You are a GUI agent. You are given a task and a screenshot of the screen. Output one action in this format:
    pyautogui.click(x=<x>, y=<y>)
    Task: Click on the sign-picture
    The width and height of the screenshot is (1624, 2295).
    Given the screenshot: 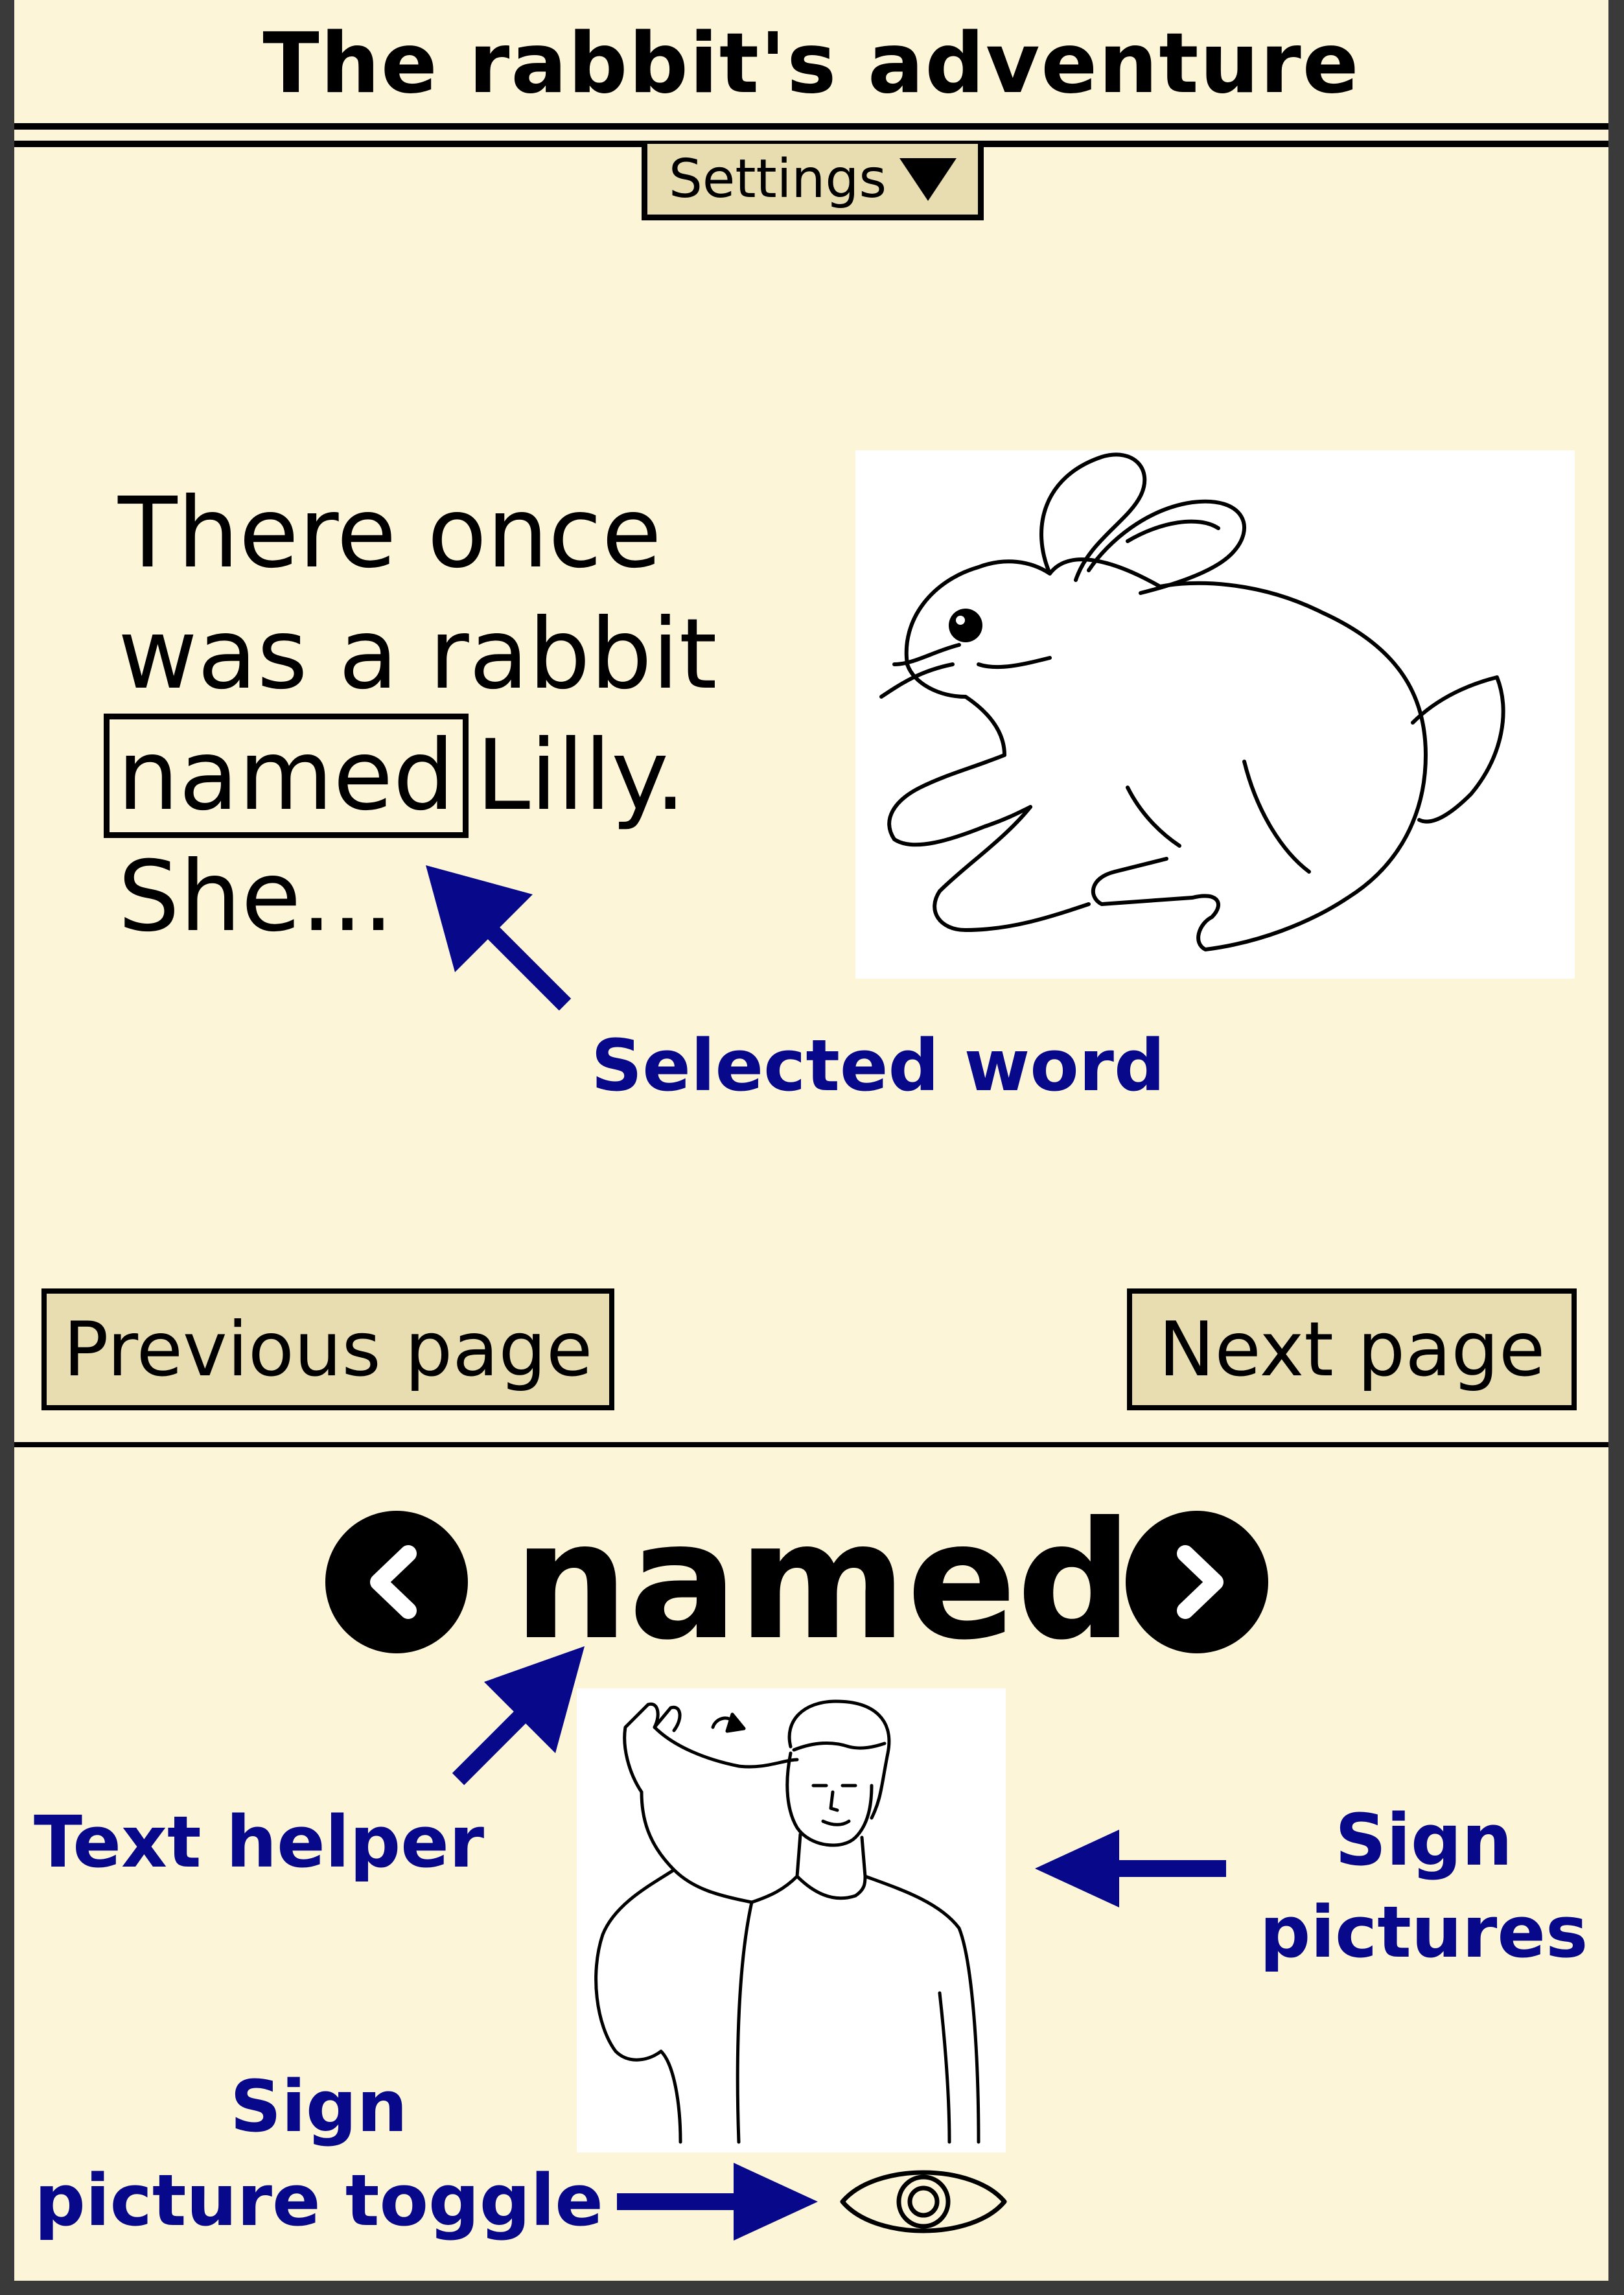 What is the action you would take?
    pyautogui.click(x=791, y=1920)
    